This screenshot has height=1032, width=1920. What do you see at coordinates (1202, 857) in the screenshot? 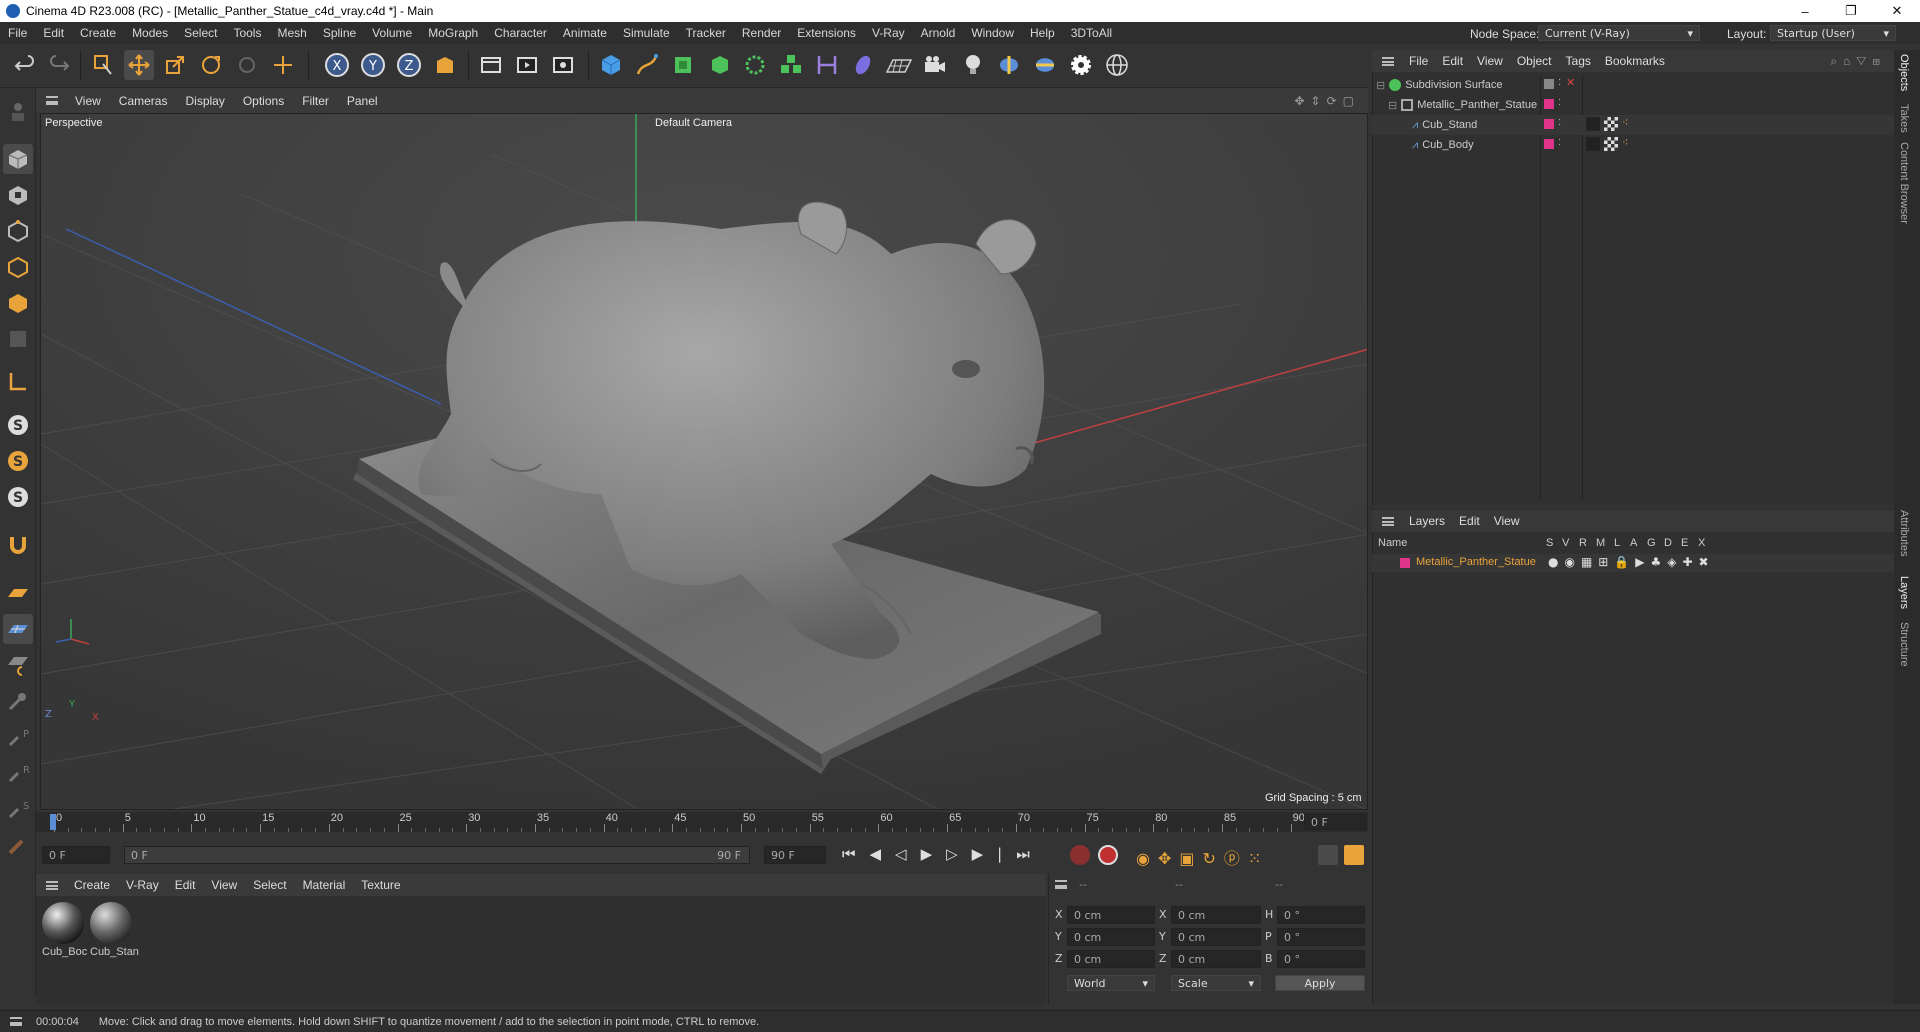
I see `keyframe-mode-icons: ◉✥▣↻ⓟ⁙` at bounding box center [1202, 857].